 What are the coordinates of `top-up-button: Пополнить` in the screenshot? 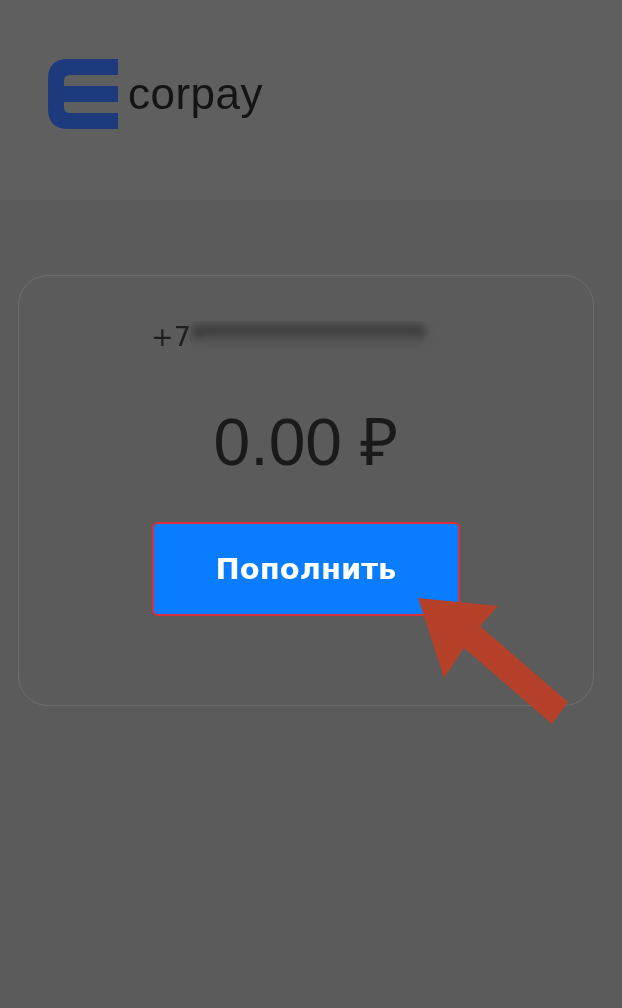 It's located at (306, 569).